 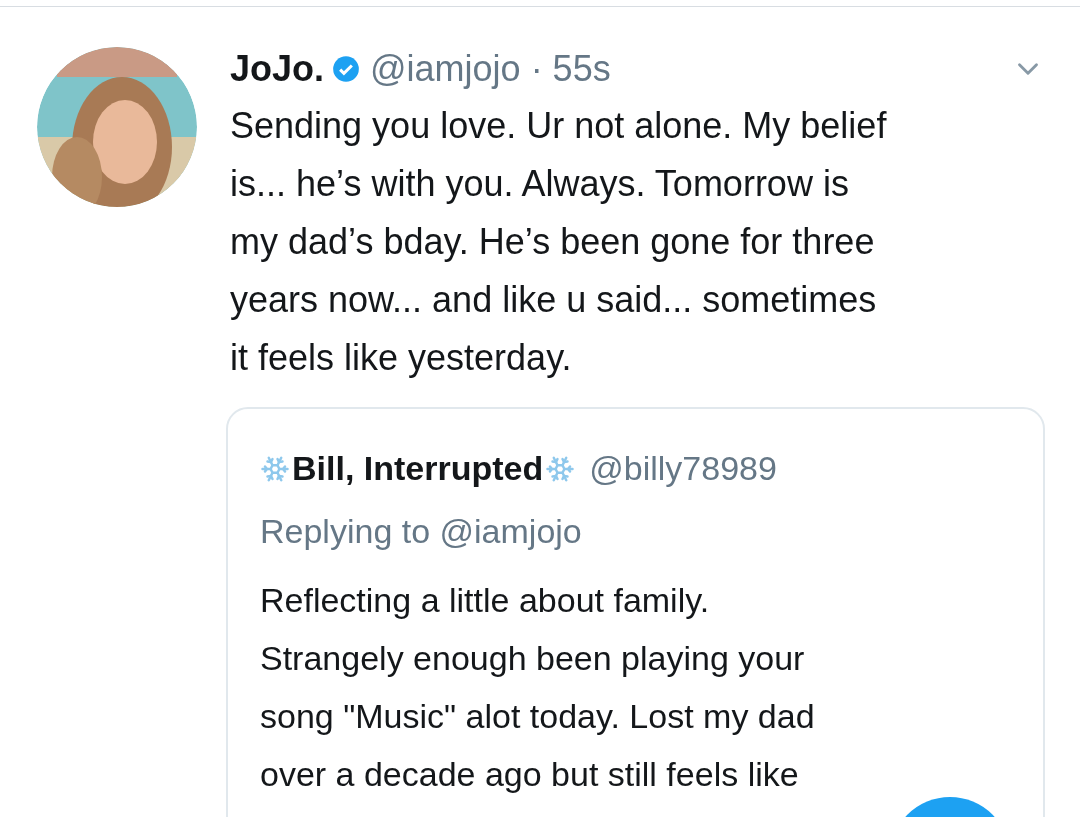 What do you see at coordinates (401, 358) in the screenshot?
I see `tweet-text-line: it feels like yesterday.` at bounding box center [401, 358].